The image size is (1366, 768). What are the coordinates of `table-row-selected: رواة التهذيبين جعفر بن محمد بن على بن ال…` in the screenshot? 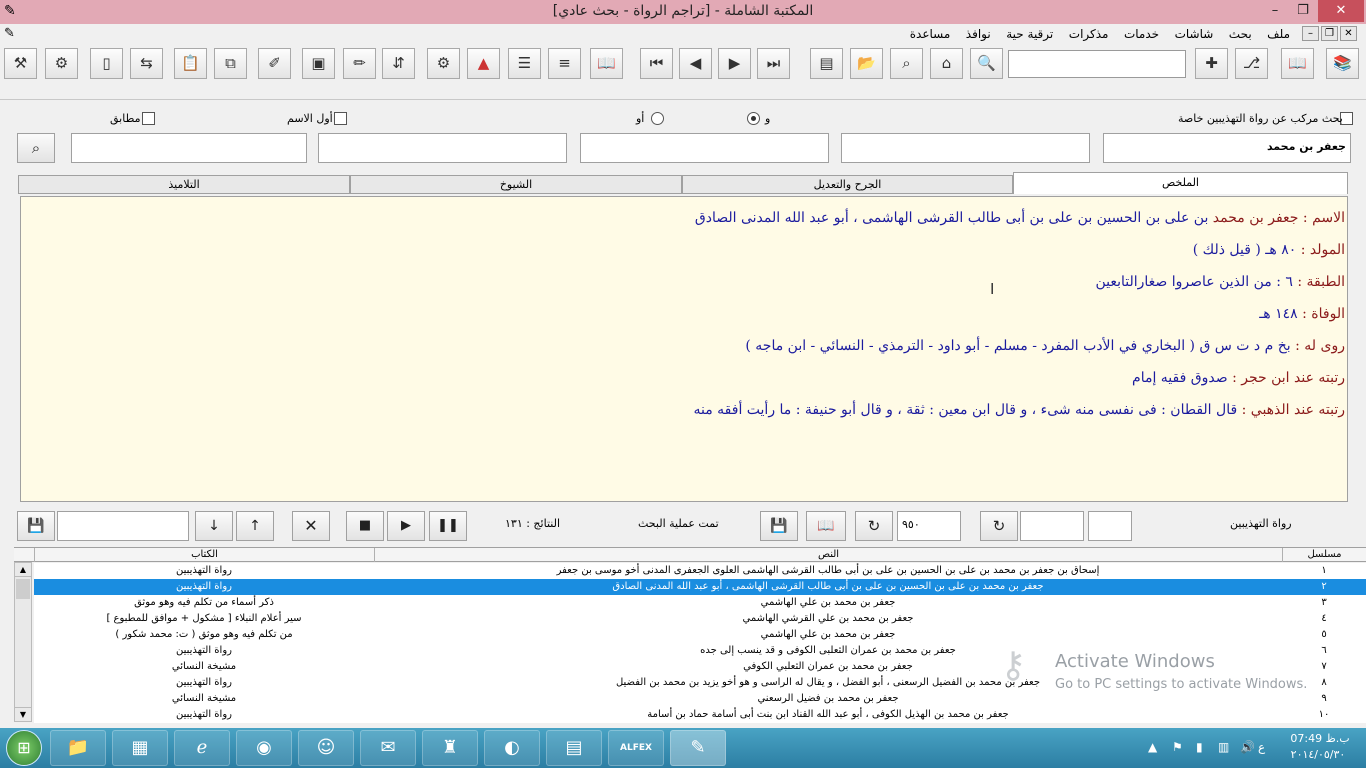 It's located at (700, 587).